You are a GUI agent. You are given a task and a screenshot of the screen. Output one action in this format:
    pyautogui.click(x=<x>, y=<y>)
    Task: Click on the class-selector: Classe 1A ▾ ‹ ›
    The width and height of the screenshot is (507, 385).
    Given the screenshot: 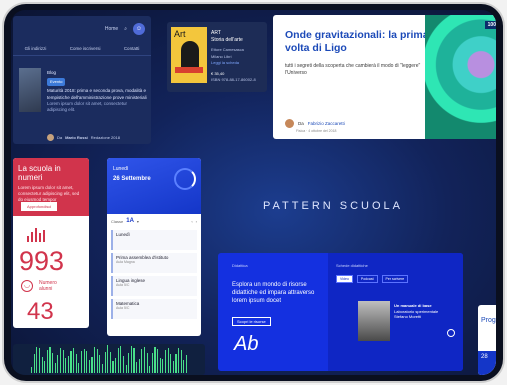 What is the action you would take?
    pyautogui.click(x=154, y=221)
    